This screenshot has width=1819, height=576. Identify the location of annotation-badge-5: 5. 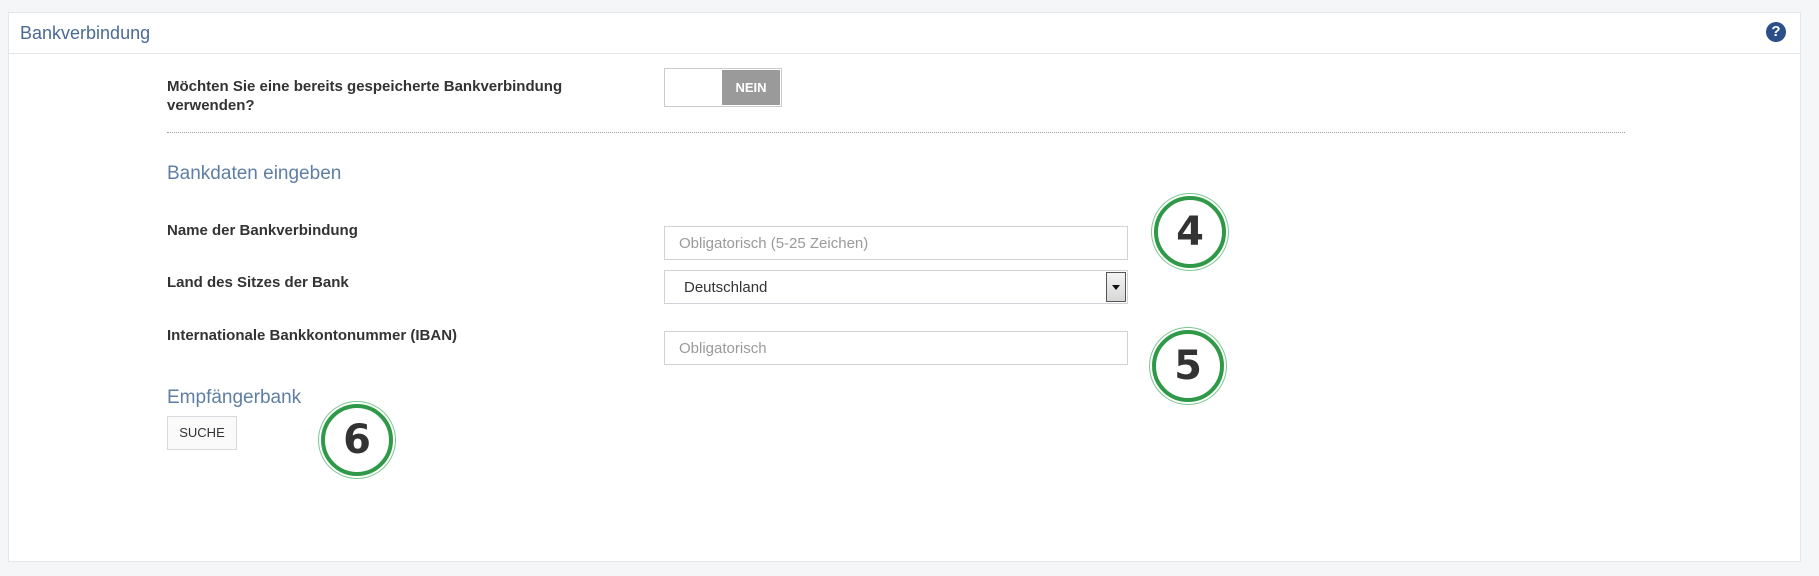
(1188, 366).